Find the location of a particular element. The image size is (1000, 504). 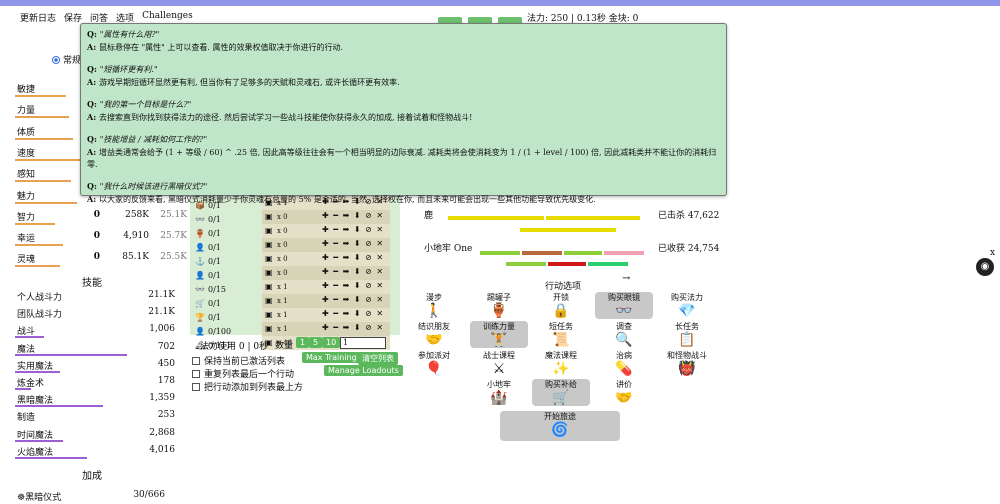

skill-row: 团队战斗力 21.1K is located at coordinates (95, 312).